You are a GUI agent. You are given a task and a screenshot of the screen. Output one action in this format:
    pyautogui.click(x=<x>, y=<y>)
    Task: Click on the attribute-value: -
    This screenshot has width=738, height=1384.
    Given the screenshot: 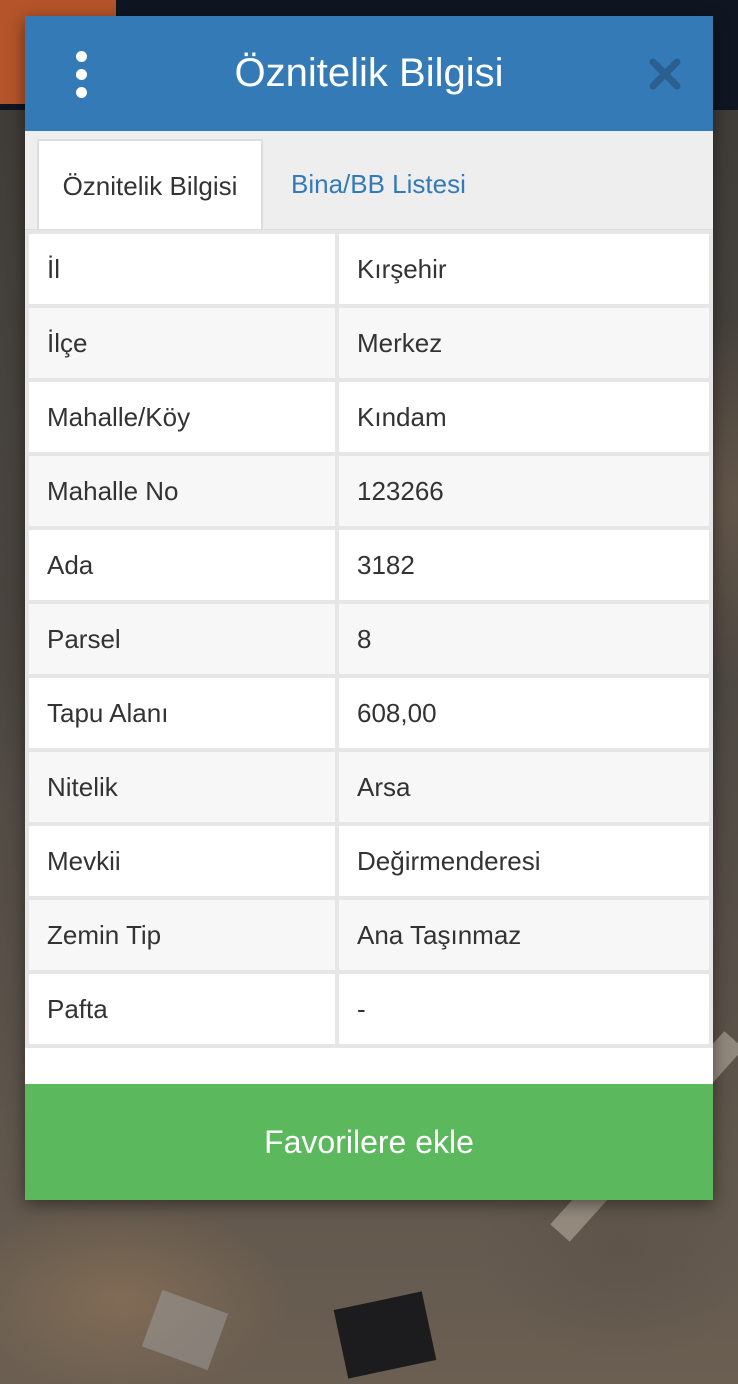 What is the action you would take?
    pyautogui.click(x=524, y=1009)
    